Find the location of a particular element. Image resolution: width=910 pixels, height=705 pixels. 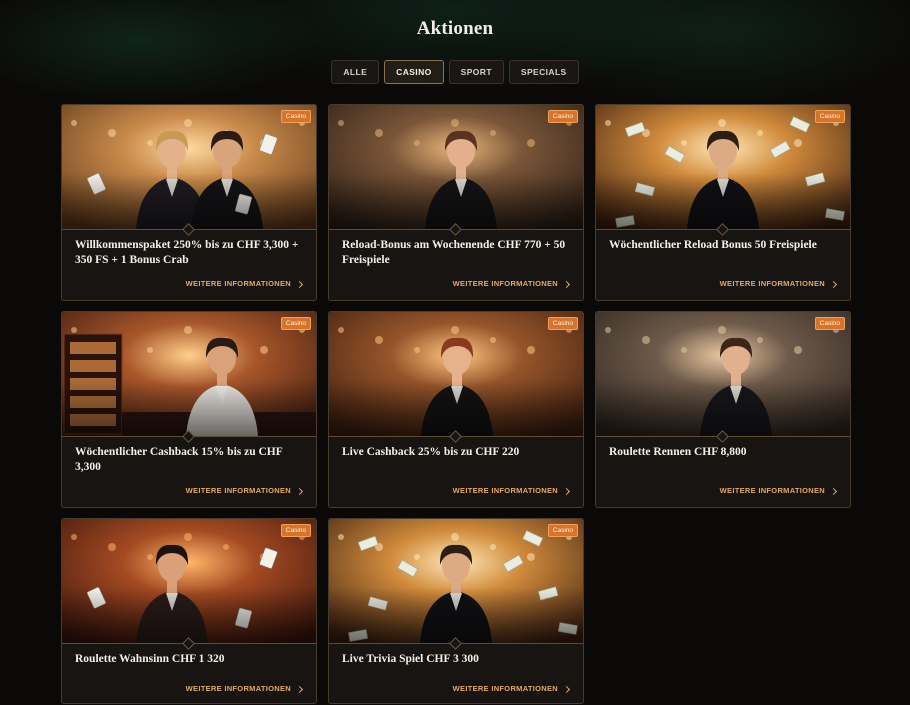

tab-specials: SPECIALS is located at coordinates (543, 72).